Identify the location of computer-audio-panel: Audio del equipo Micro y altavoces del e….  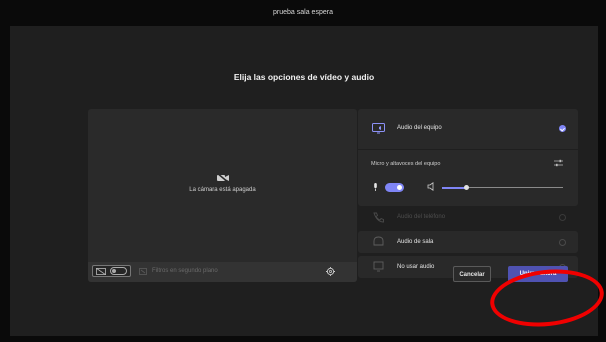
(468, 157).